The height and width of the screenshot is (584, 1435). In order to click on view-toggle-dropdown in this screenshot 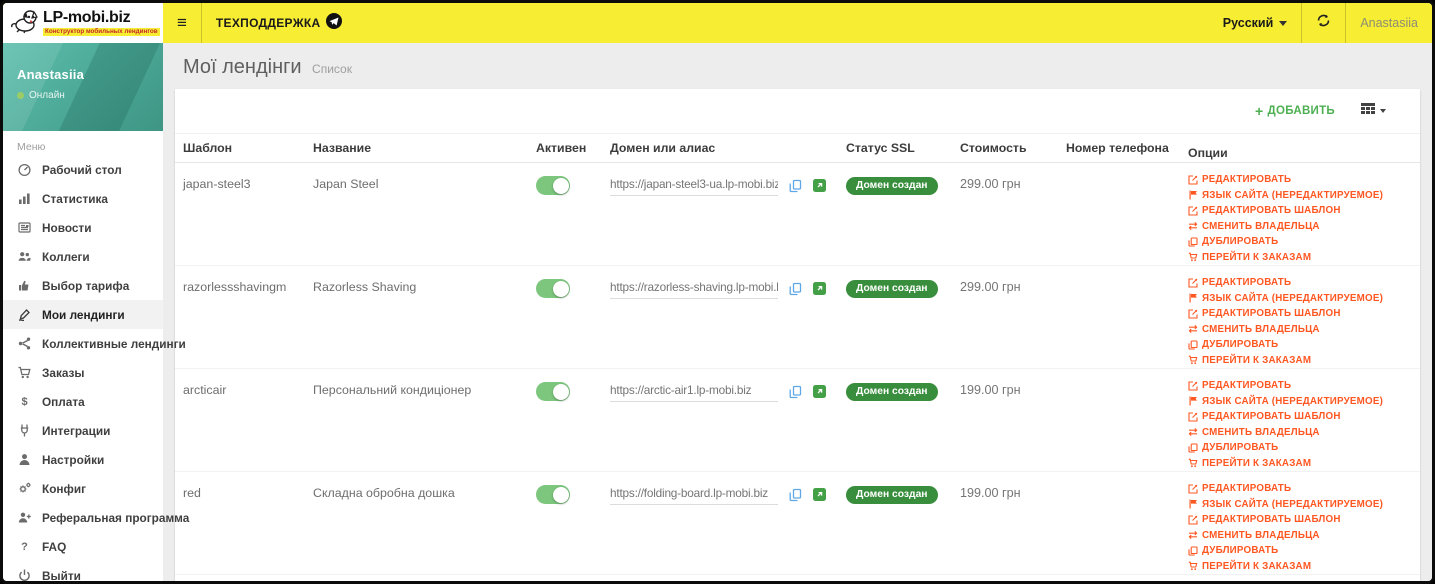, I will do `click(1373, 111)`.